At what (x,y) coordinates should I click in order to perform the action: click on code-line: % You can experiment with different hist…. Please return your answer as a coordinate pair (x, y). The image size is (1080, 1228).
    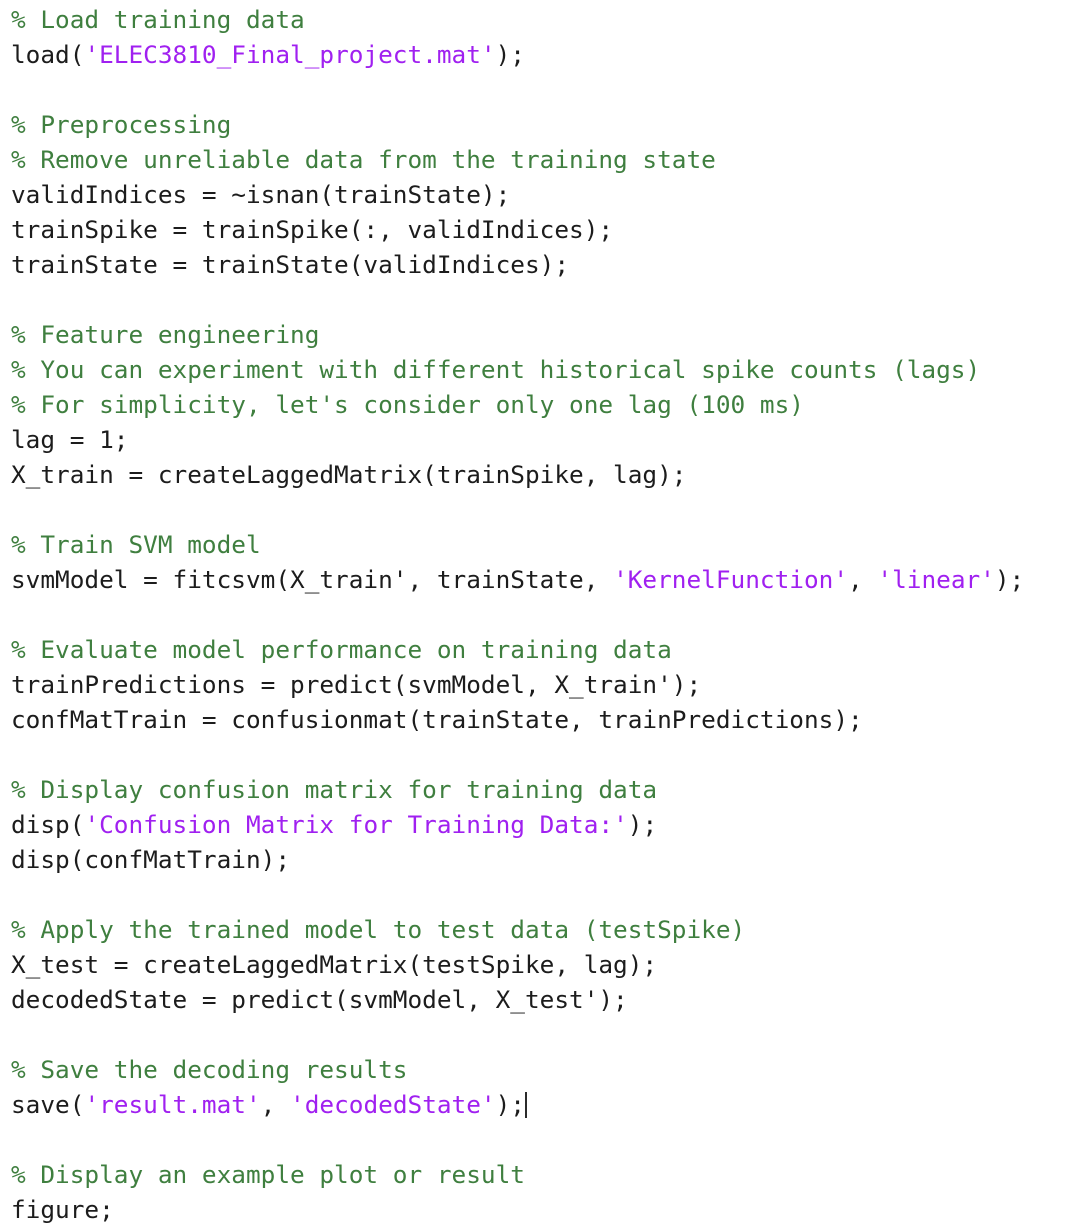
    Looking at the image, I should click on (517, 369).